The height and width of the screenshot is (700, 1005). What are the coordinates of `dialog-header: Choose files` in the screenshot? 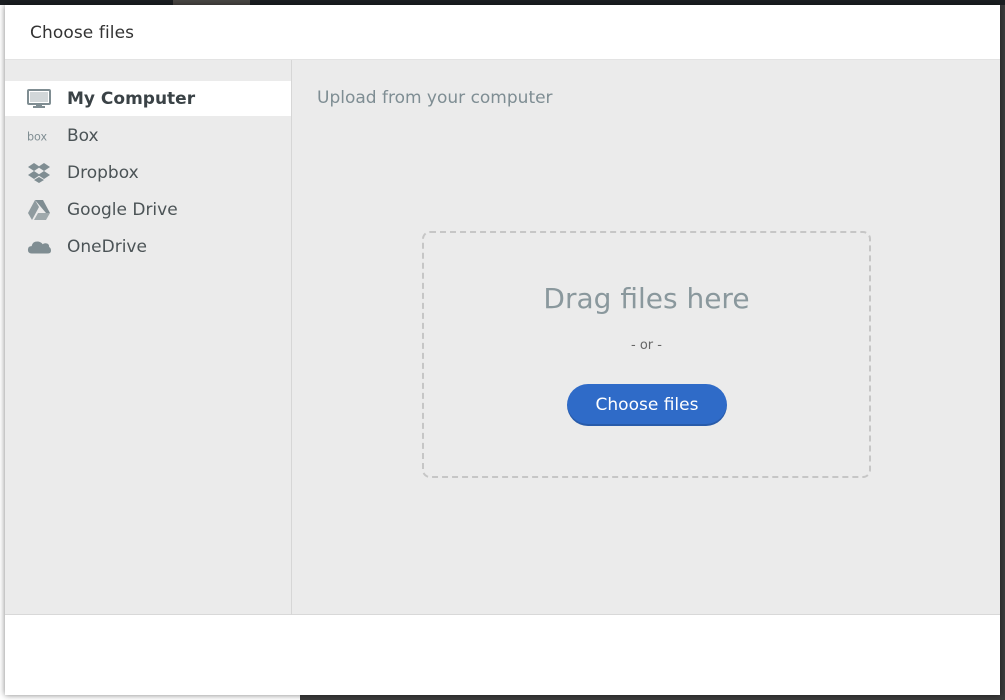 It's located at (502, 32).